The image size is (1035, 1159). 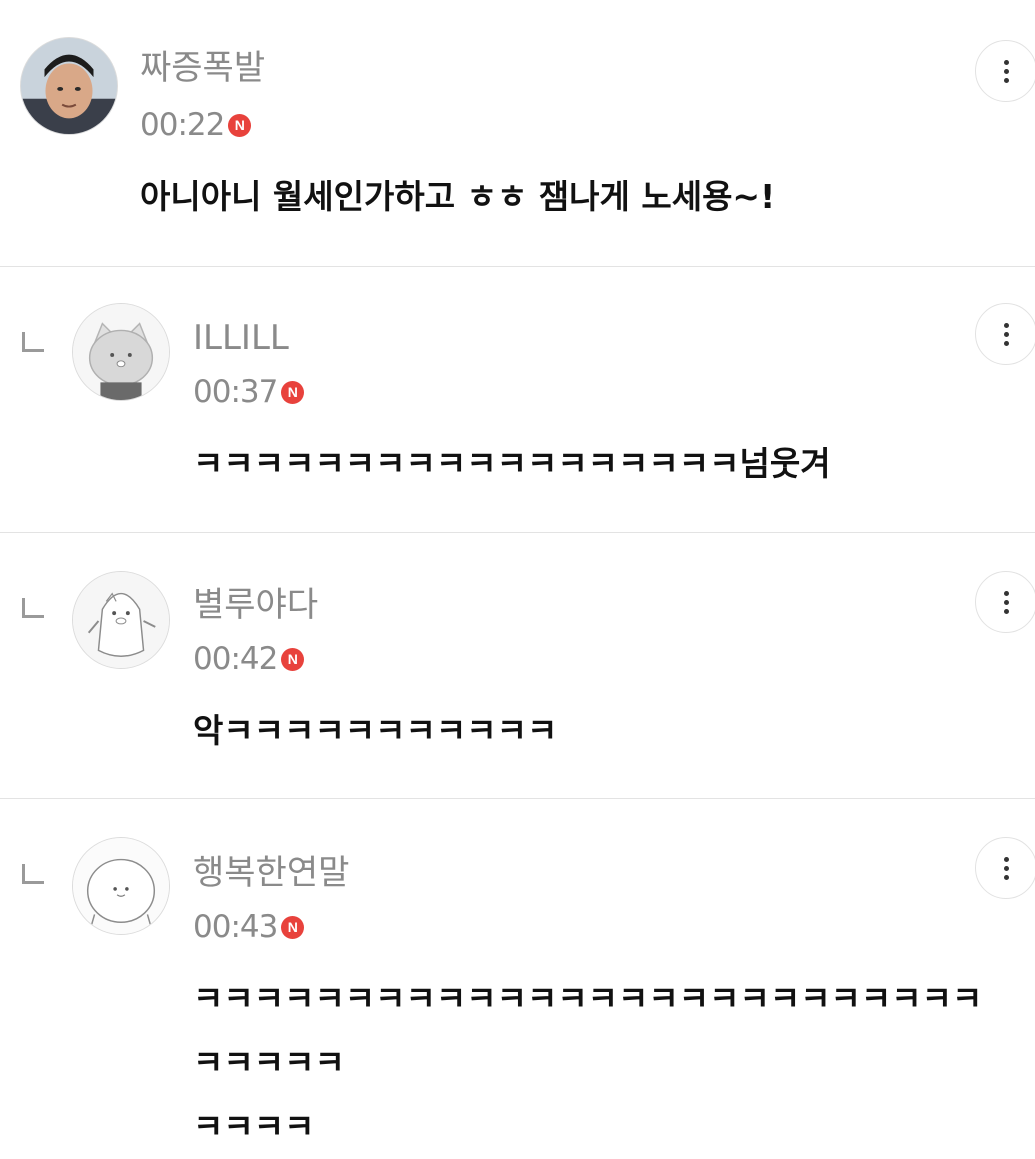 I want to click on username: 행복한연말, so click(x=271, y=873).